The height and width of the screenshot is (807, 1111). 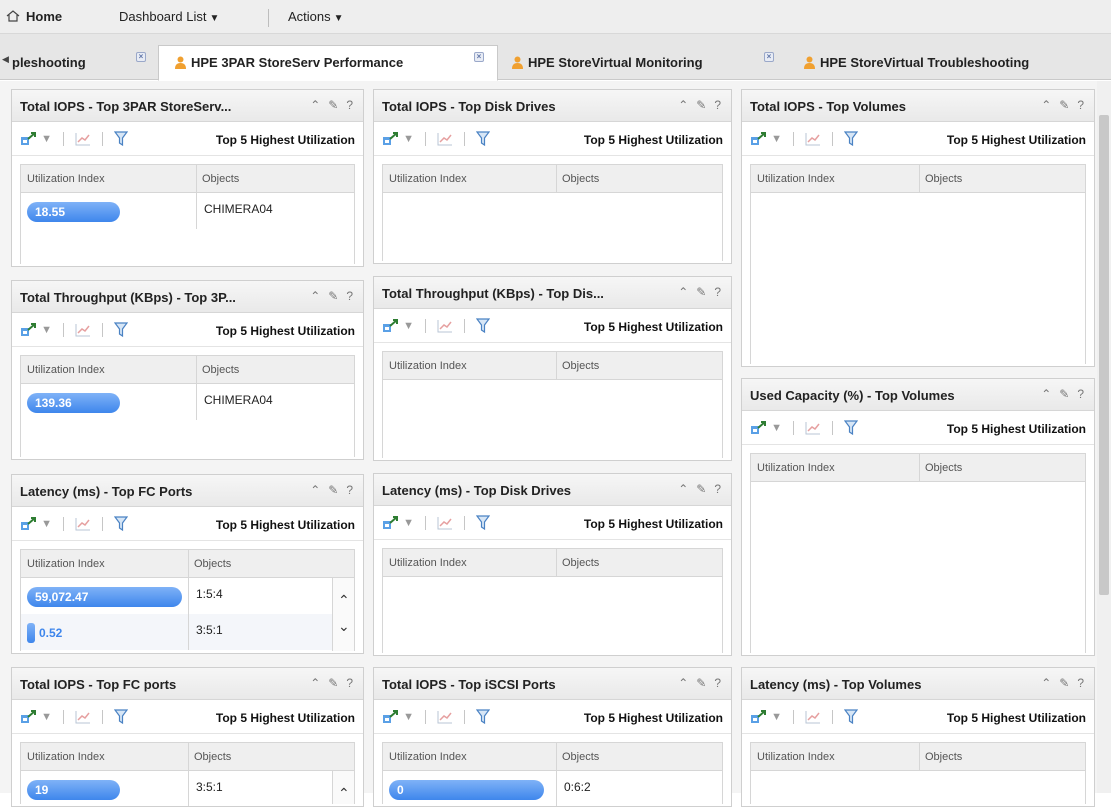 What do you see at coordinates (316, 16) in the screenshot?
I see `actions-menu: Actions ▼` at bounding box center [316, 16].